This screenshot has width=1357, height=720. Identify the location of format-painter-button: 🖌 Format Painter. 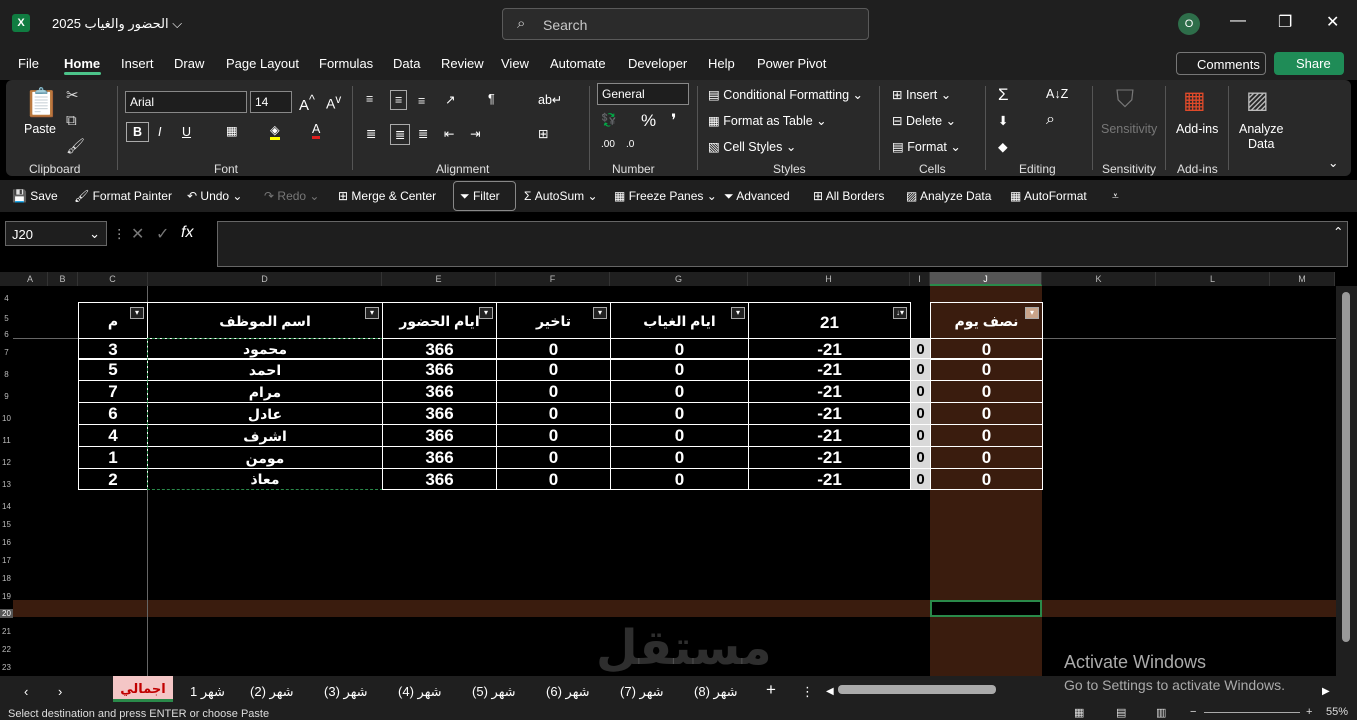
(123, 196).